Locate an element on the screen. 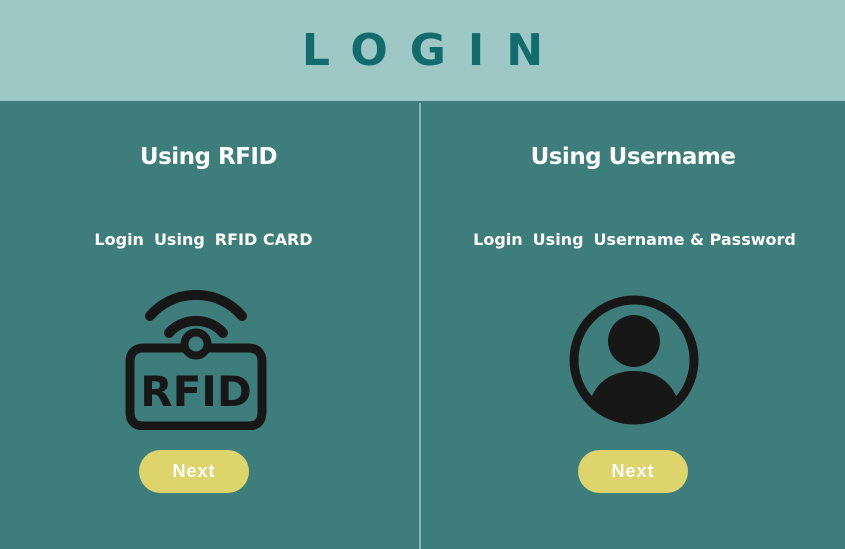  user-avatar-icon is located at coordinates (634, 360).